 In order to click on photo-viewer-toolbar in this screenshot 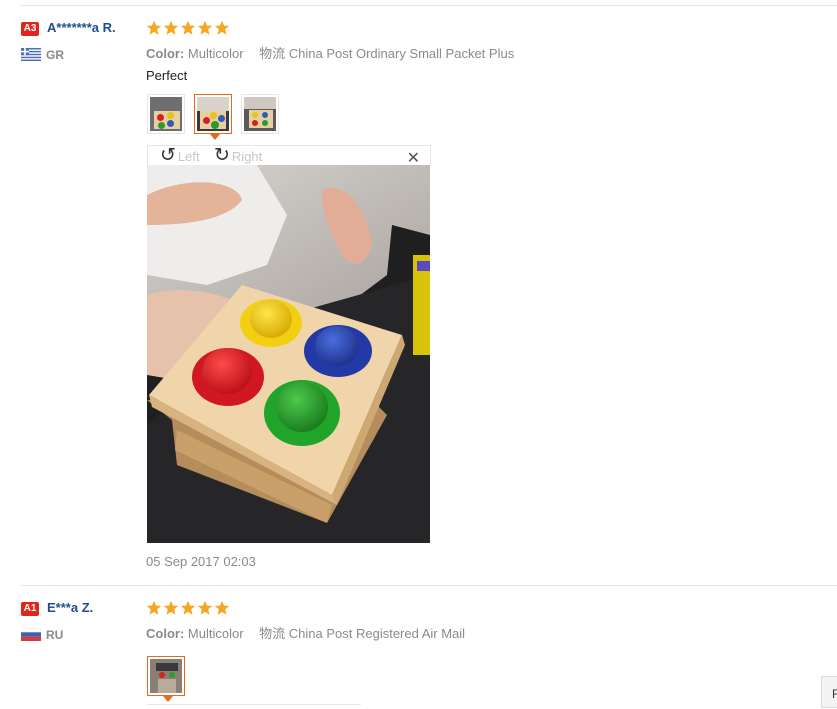, I will do `click(254, 706)`.